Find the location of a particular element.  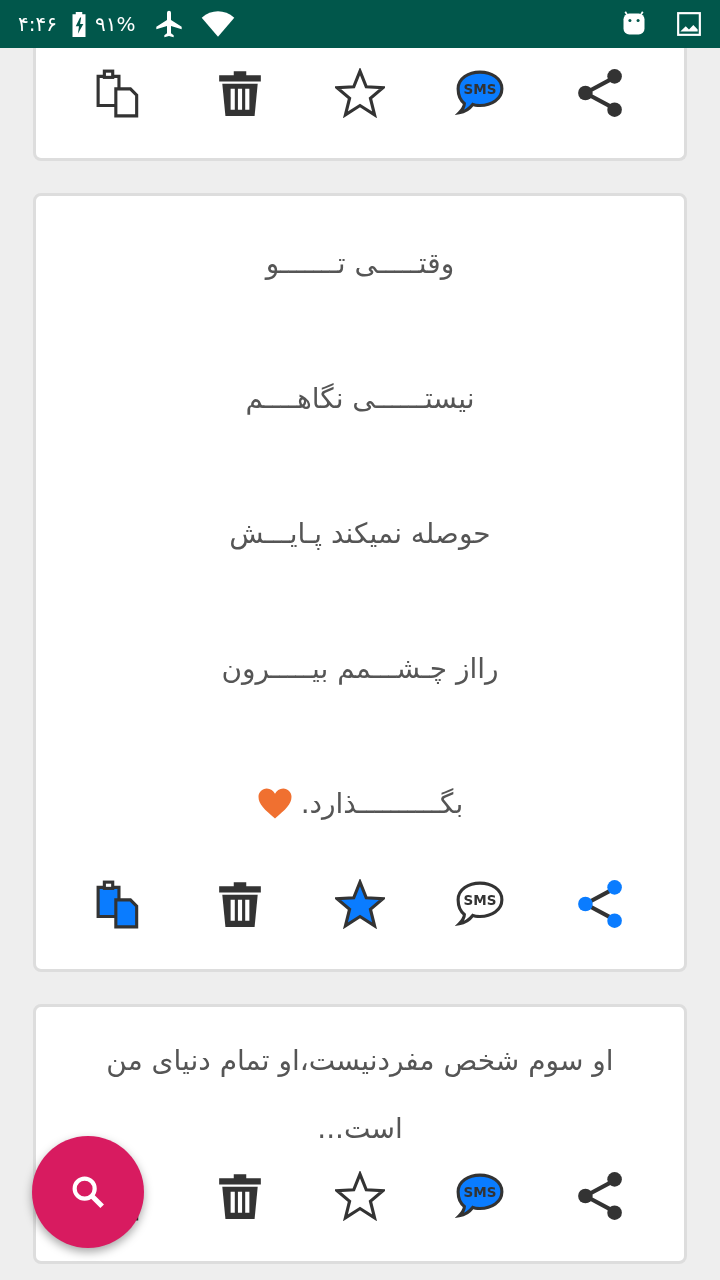

quote-text: وقتـــــی تـــــــو is located at coordinates (360, 263).